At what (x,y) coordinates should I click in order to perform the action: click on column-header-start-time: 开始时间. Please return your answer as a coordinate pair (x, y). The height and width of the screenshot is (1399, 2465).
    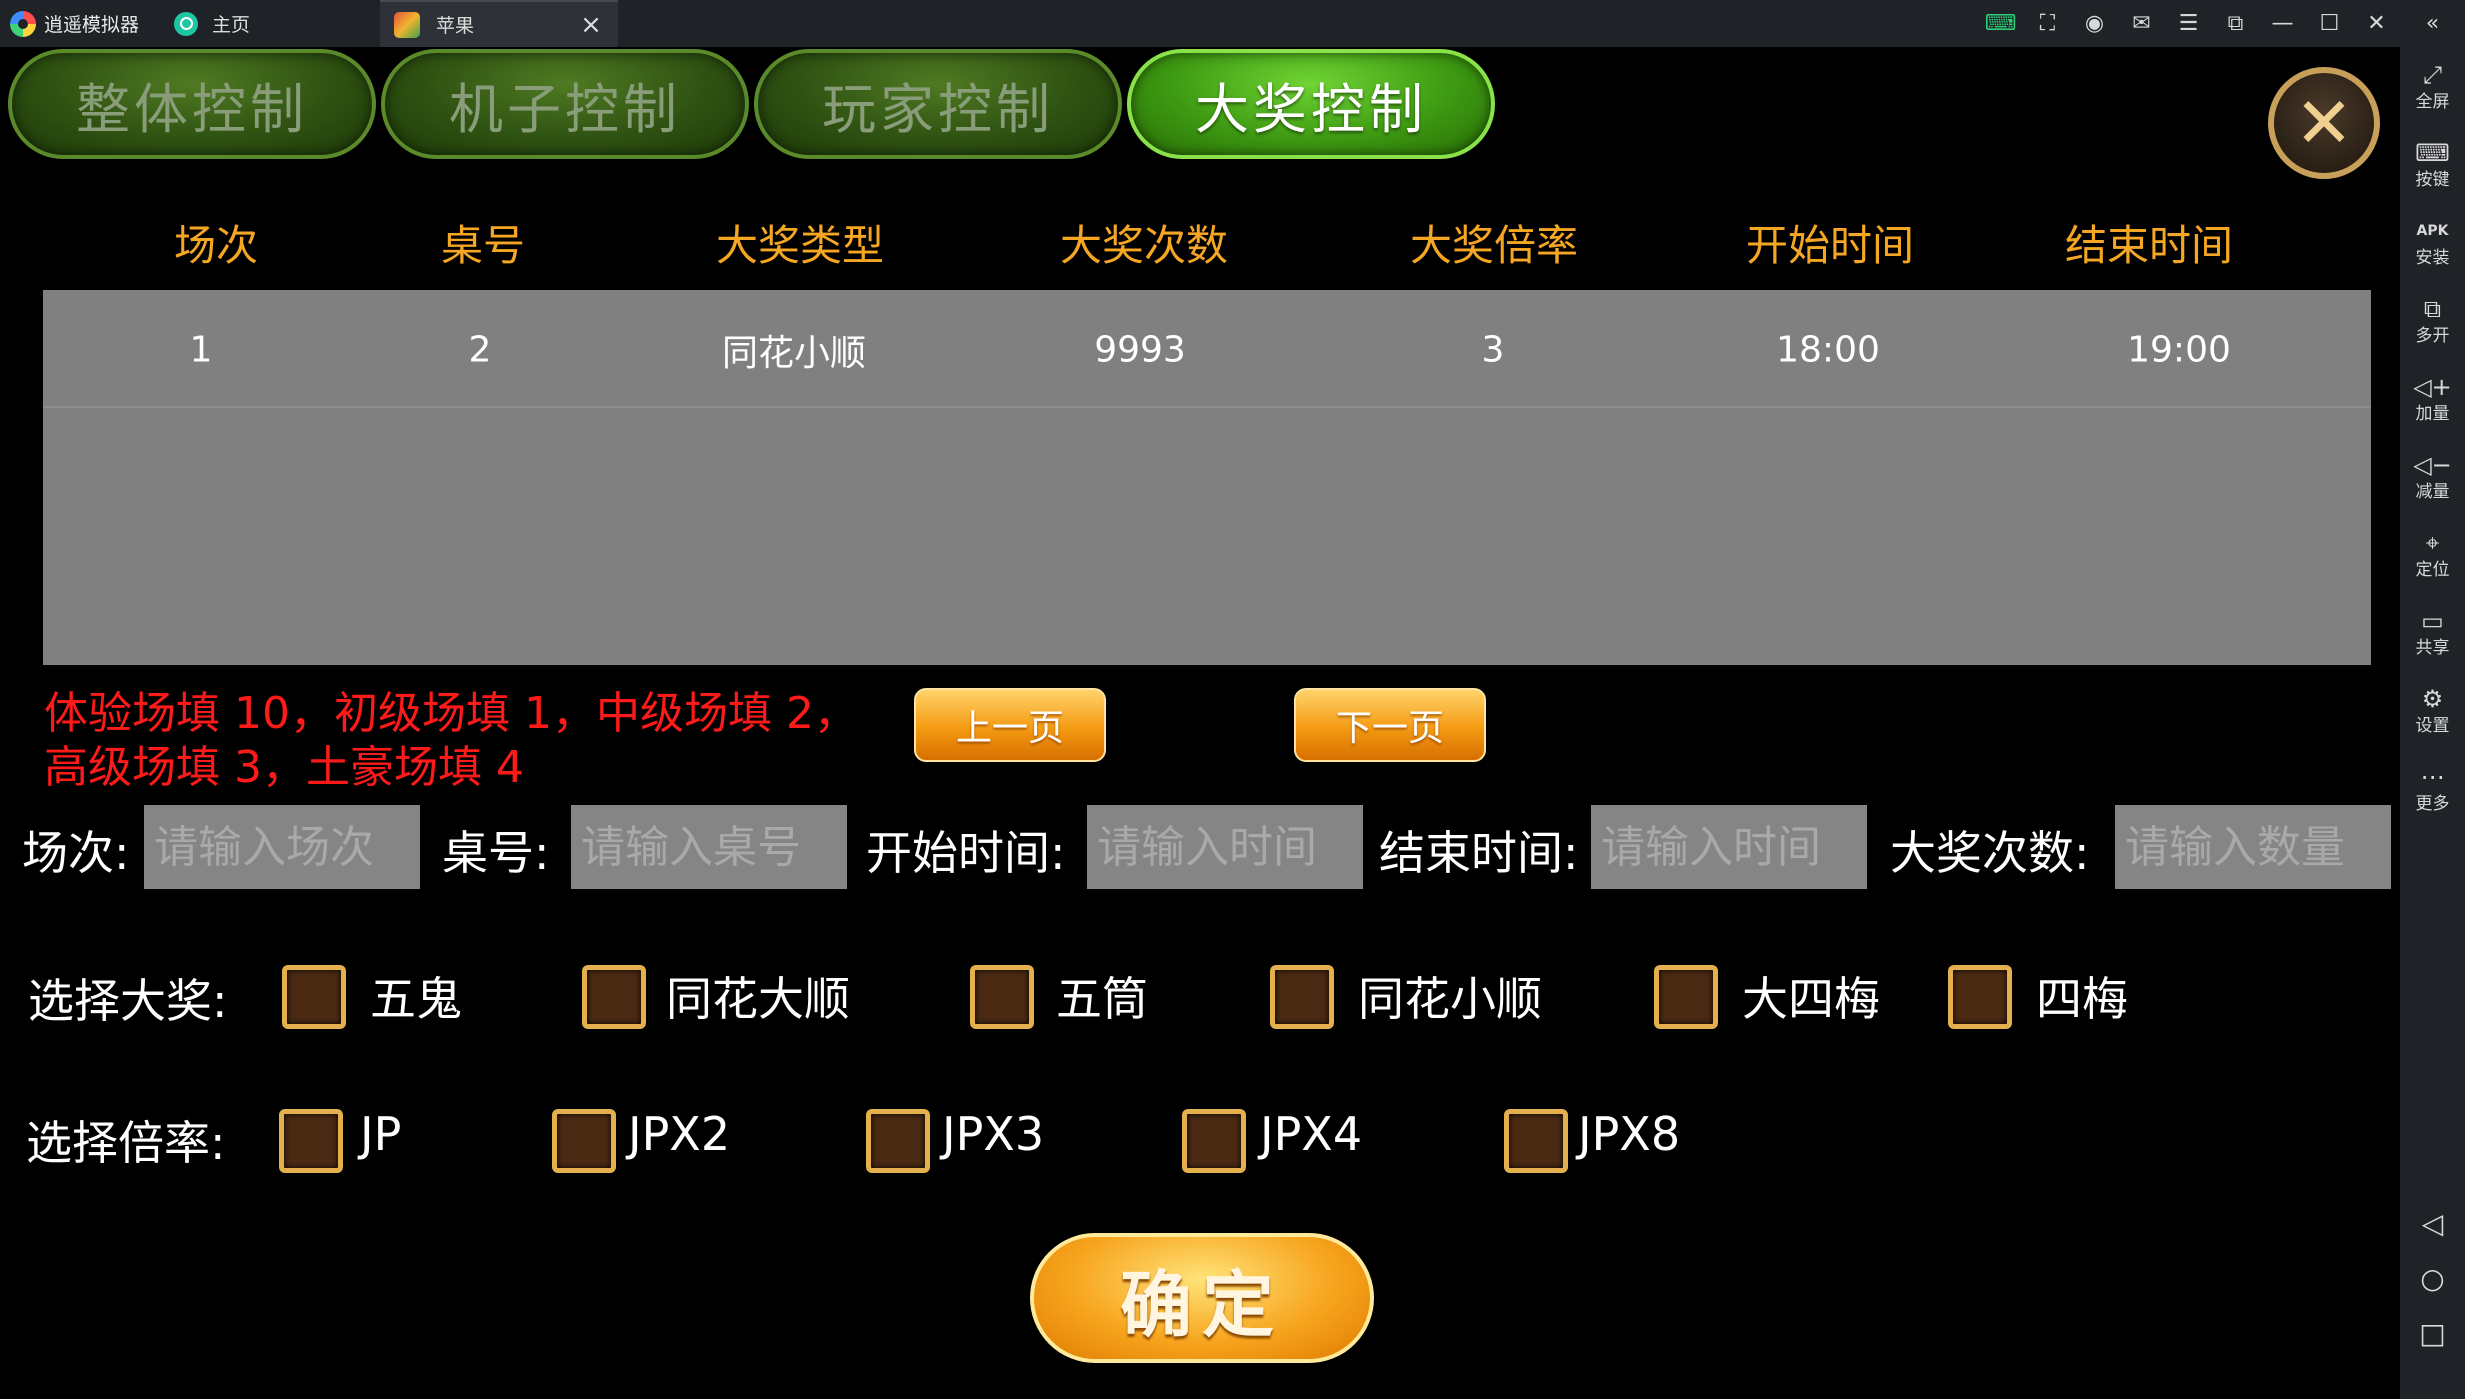
    Looking at the image, I should click on (1830, 245).